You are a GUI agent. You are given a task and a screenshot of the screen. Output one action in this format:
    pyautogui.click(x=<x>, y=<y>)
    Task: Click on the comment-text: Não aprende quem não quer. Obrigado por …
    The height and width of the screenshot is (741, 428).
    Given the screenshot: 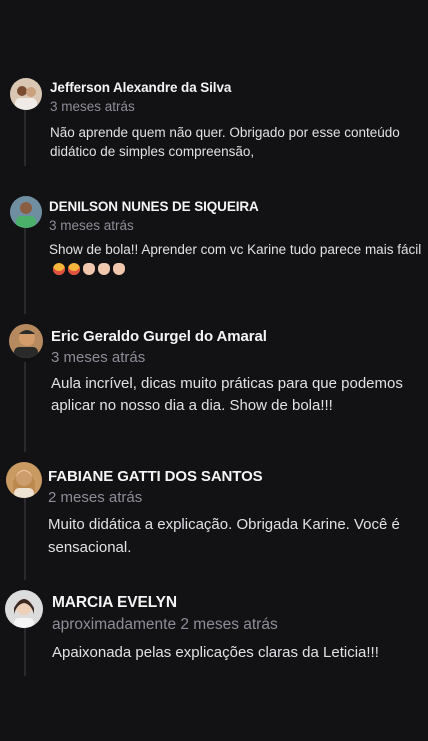 What is the action you would take?
    pyautogui.click(x=225, y=142)
    